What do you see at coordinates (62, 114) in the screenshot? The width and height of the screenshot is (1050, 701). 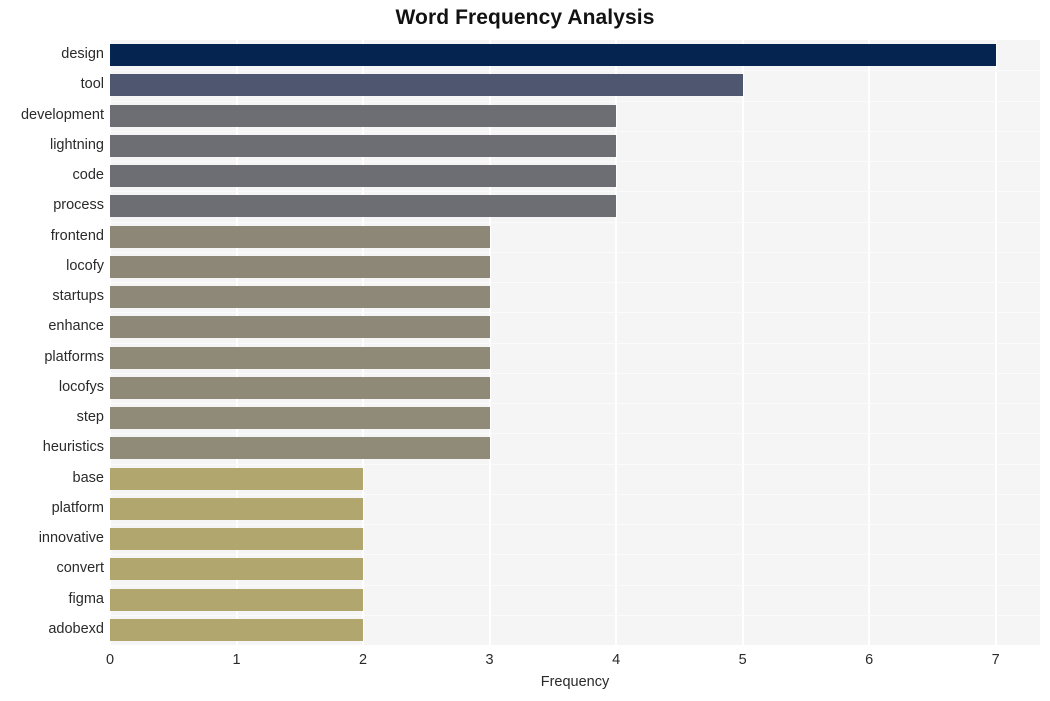 I see `y-tick-label-development: development` at bounding box center [62, 114].